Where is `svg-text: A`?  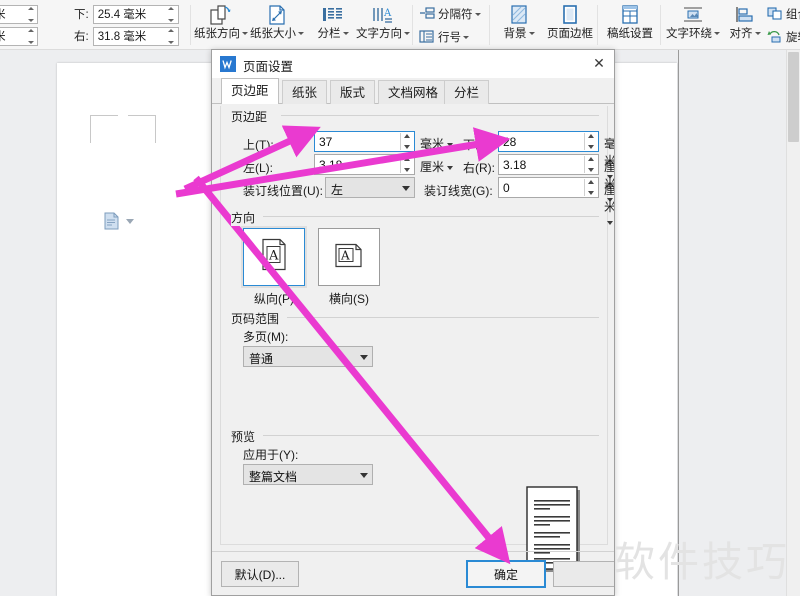 svg-text: A is located at coordinates (273, 256).